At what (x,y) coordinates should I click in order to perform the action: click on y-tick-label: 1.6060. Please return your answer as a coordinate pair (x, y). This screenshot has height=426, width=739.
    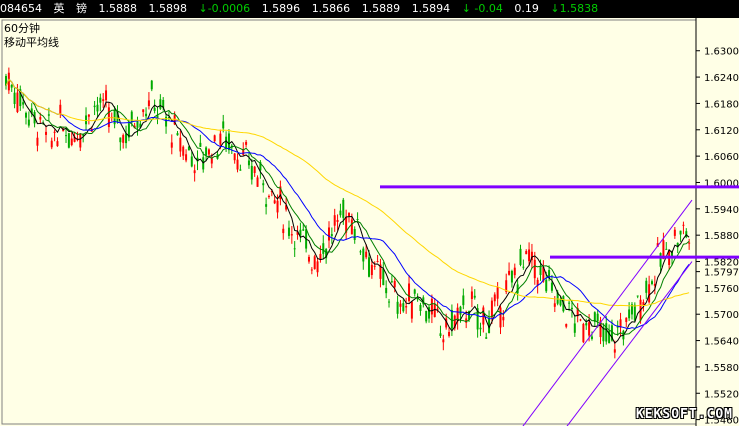
    Looking at the image, I should click on (721, 157).